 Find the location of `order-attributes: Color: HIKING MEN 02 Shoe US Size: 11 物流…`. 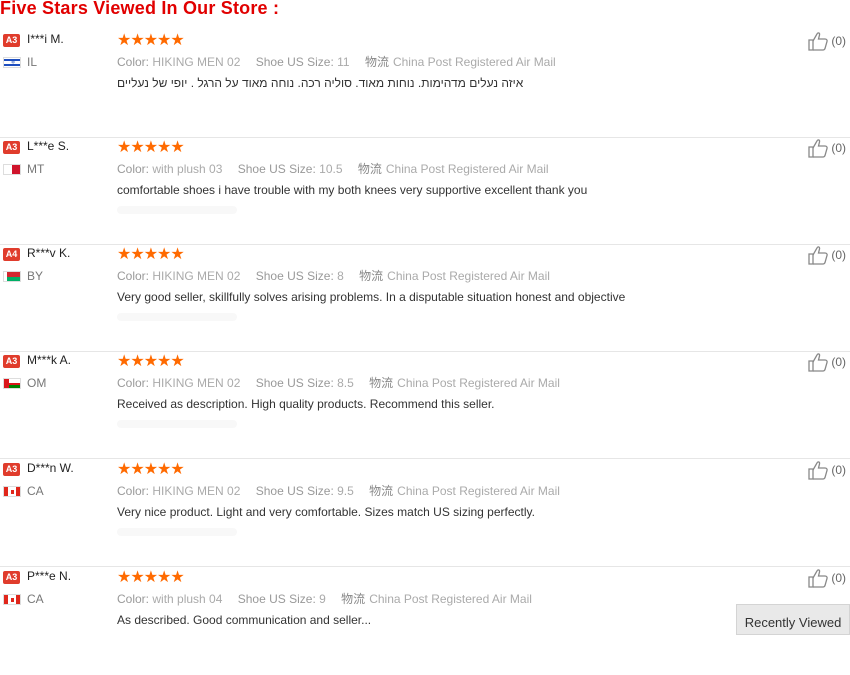

order-attributes: Color: HIKING MEN 02 Shoe US Size: 11 物流… is located at coordinates (336, 62).